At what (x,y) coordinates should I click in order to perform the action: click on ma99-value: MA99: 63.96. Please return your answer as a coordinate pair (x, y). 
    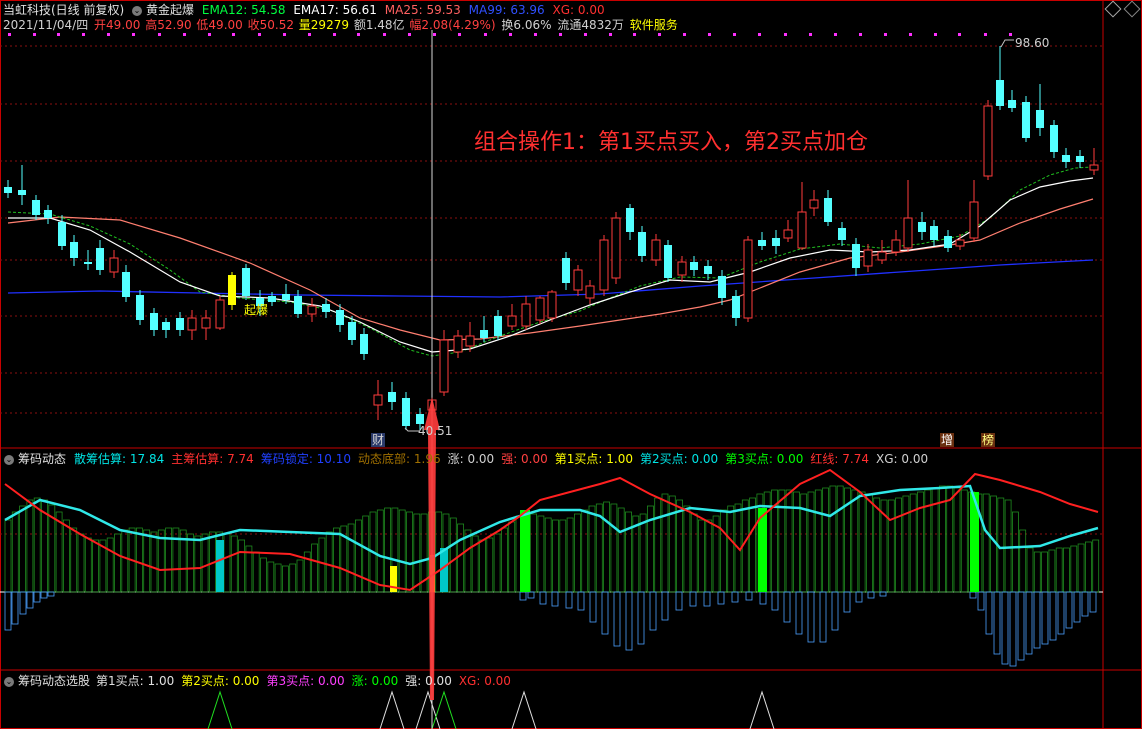
    Looking at the image, I should click on (506, 10).